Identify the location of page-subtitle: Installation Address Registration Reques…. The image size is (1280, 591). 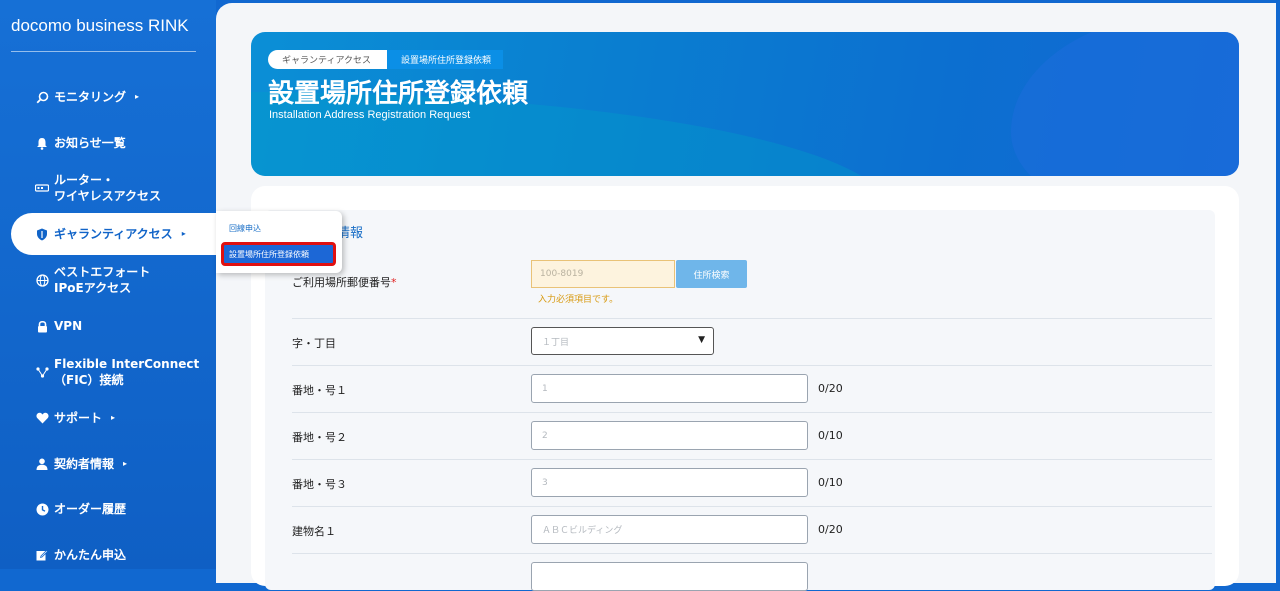
(370, 115).